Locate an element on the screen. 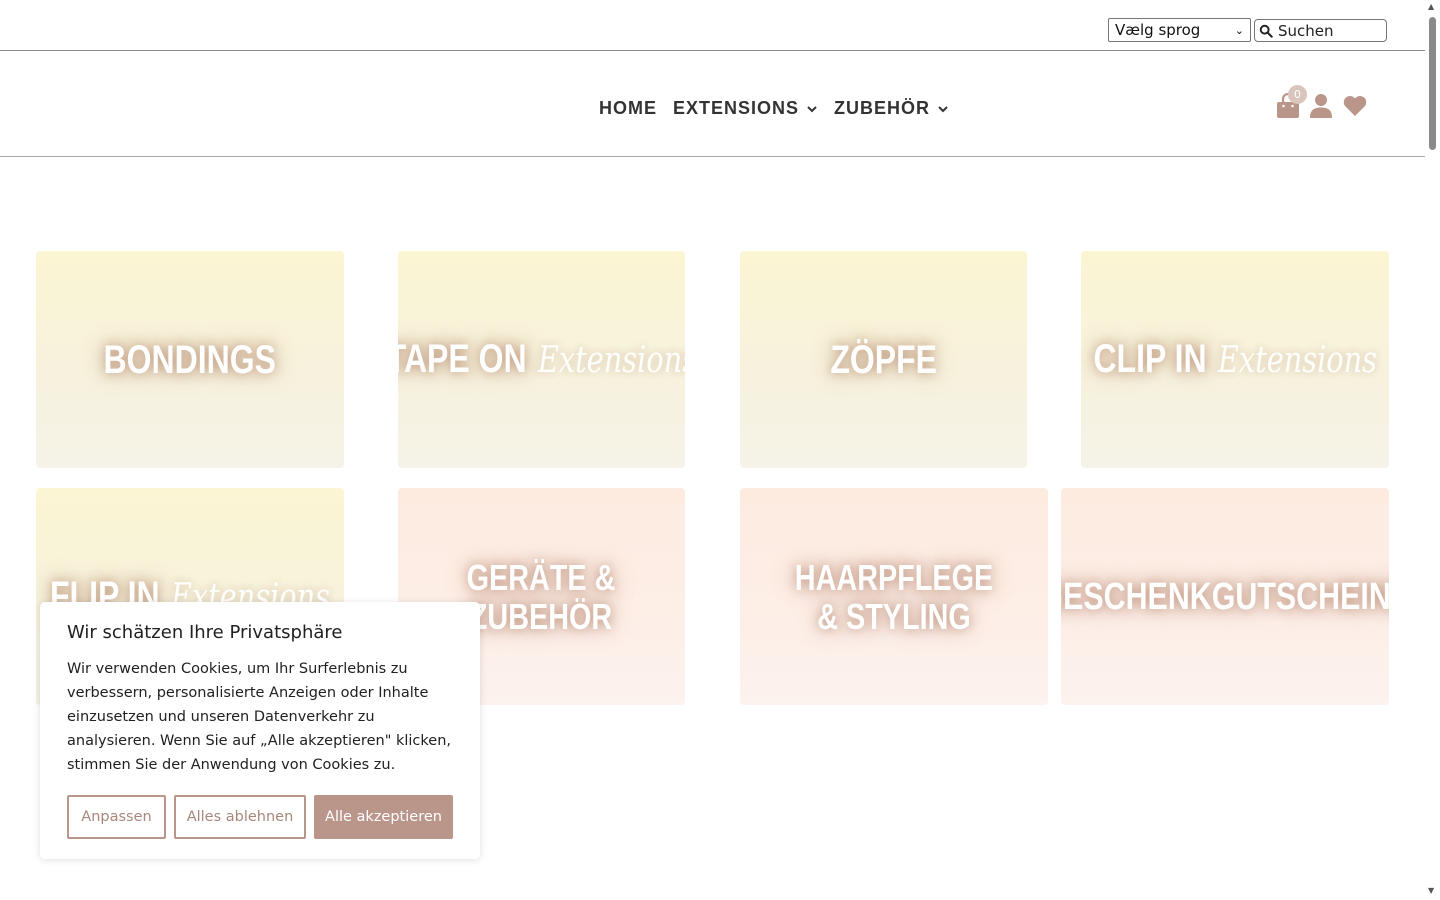 The height and width of the screenshot is (900, 1440). tile-title: CLIP IN Extensions is located at coordinates (1235, 360).